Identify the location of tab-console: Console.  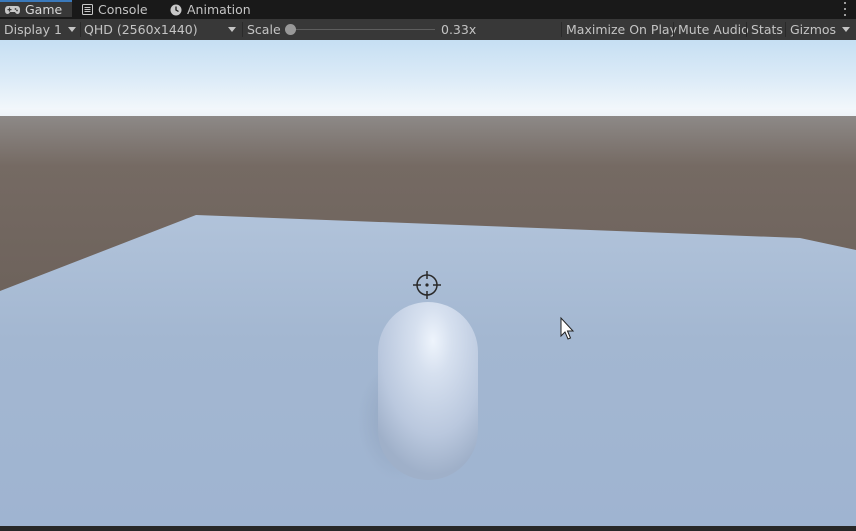
(115, 9).